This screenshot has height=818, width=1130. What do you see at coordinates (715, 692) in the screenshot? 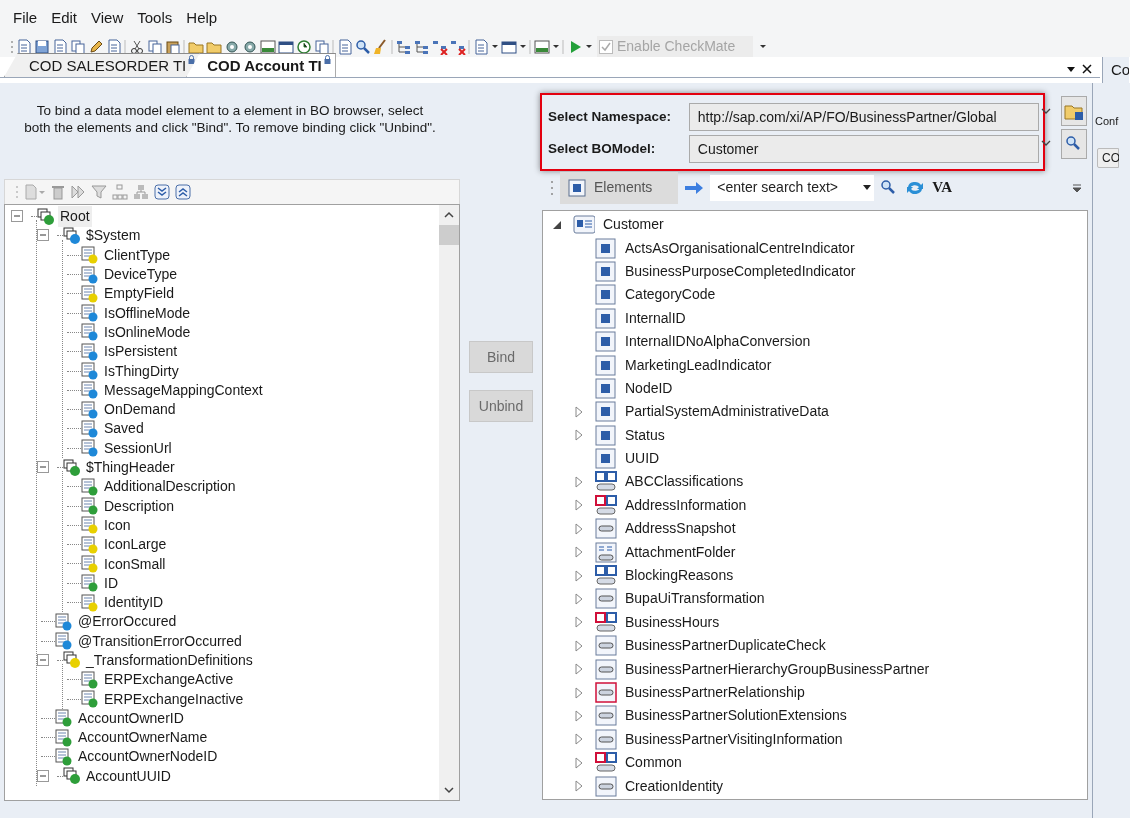
I see `tree-item: BusinessPartnerRelationship` at bounding box center [715, 692].